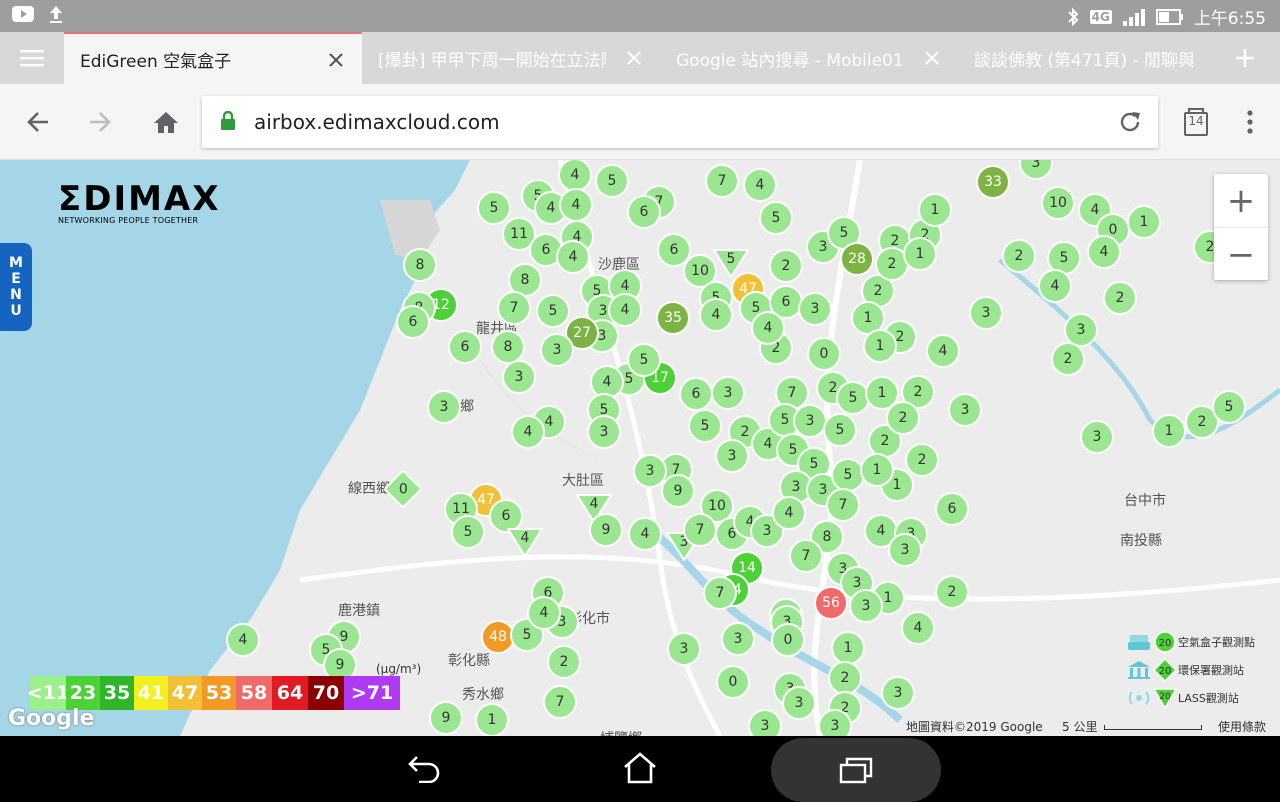 The width and height of the screenshot is (1280, 802). Describe the element at coordinates (1242, 726) in the screenshot. I see `terms-link: 使用條款` at that location.